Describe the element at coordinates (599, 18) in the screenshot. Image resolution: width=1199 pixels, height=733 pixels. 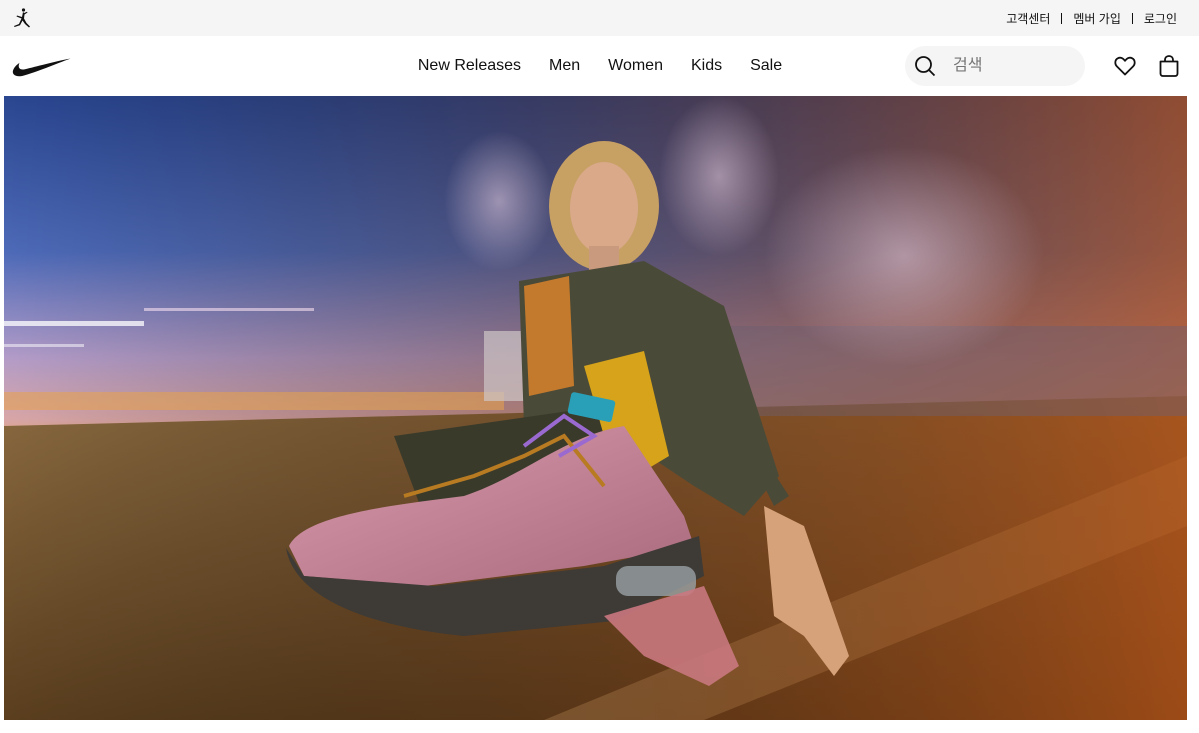
I see `utility-bar: 고객센터 멤버 가입 로그인` at that location.